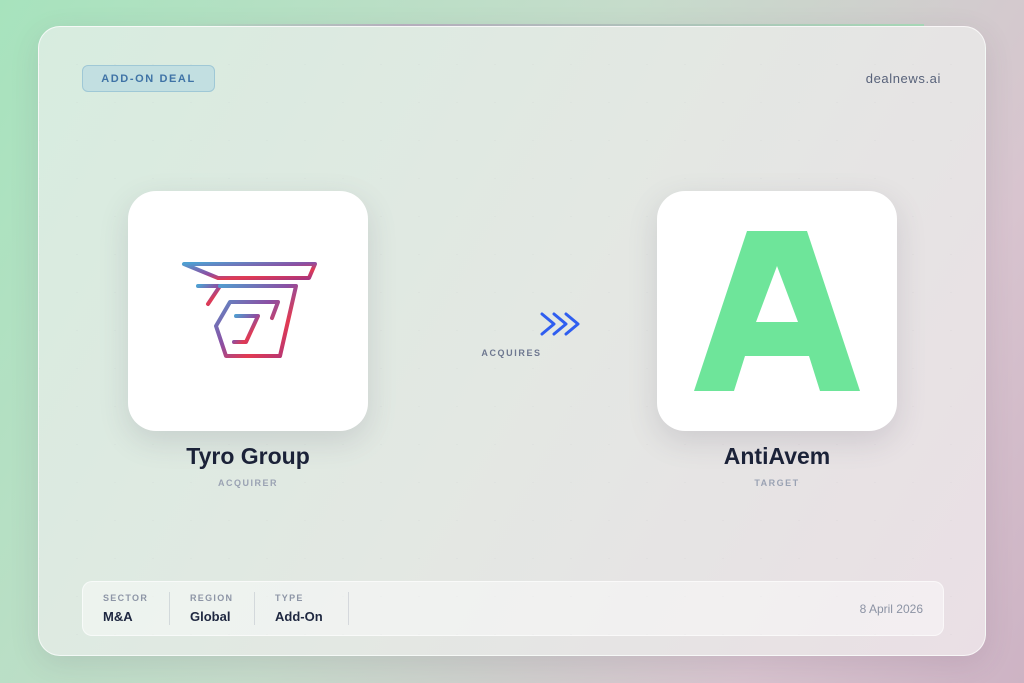 Image resolution: width=1024 pixels, height=683 pixels. What do you see at coordinates (511, 324) in the screenshot?
I see `double-chevron-arrow-icon` at bounding box center [511, 324].